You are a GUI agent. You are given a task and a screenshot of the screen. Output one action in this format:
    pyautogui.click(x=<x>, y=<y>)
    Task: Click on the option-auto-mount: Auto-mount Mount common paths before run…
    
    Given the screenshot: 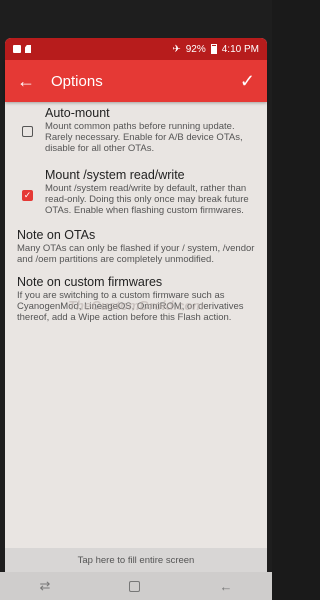 What is the action you would take?
    pyautogui.click(x=136, y=130)
    